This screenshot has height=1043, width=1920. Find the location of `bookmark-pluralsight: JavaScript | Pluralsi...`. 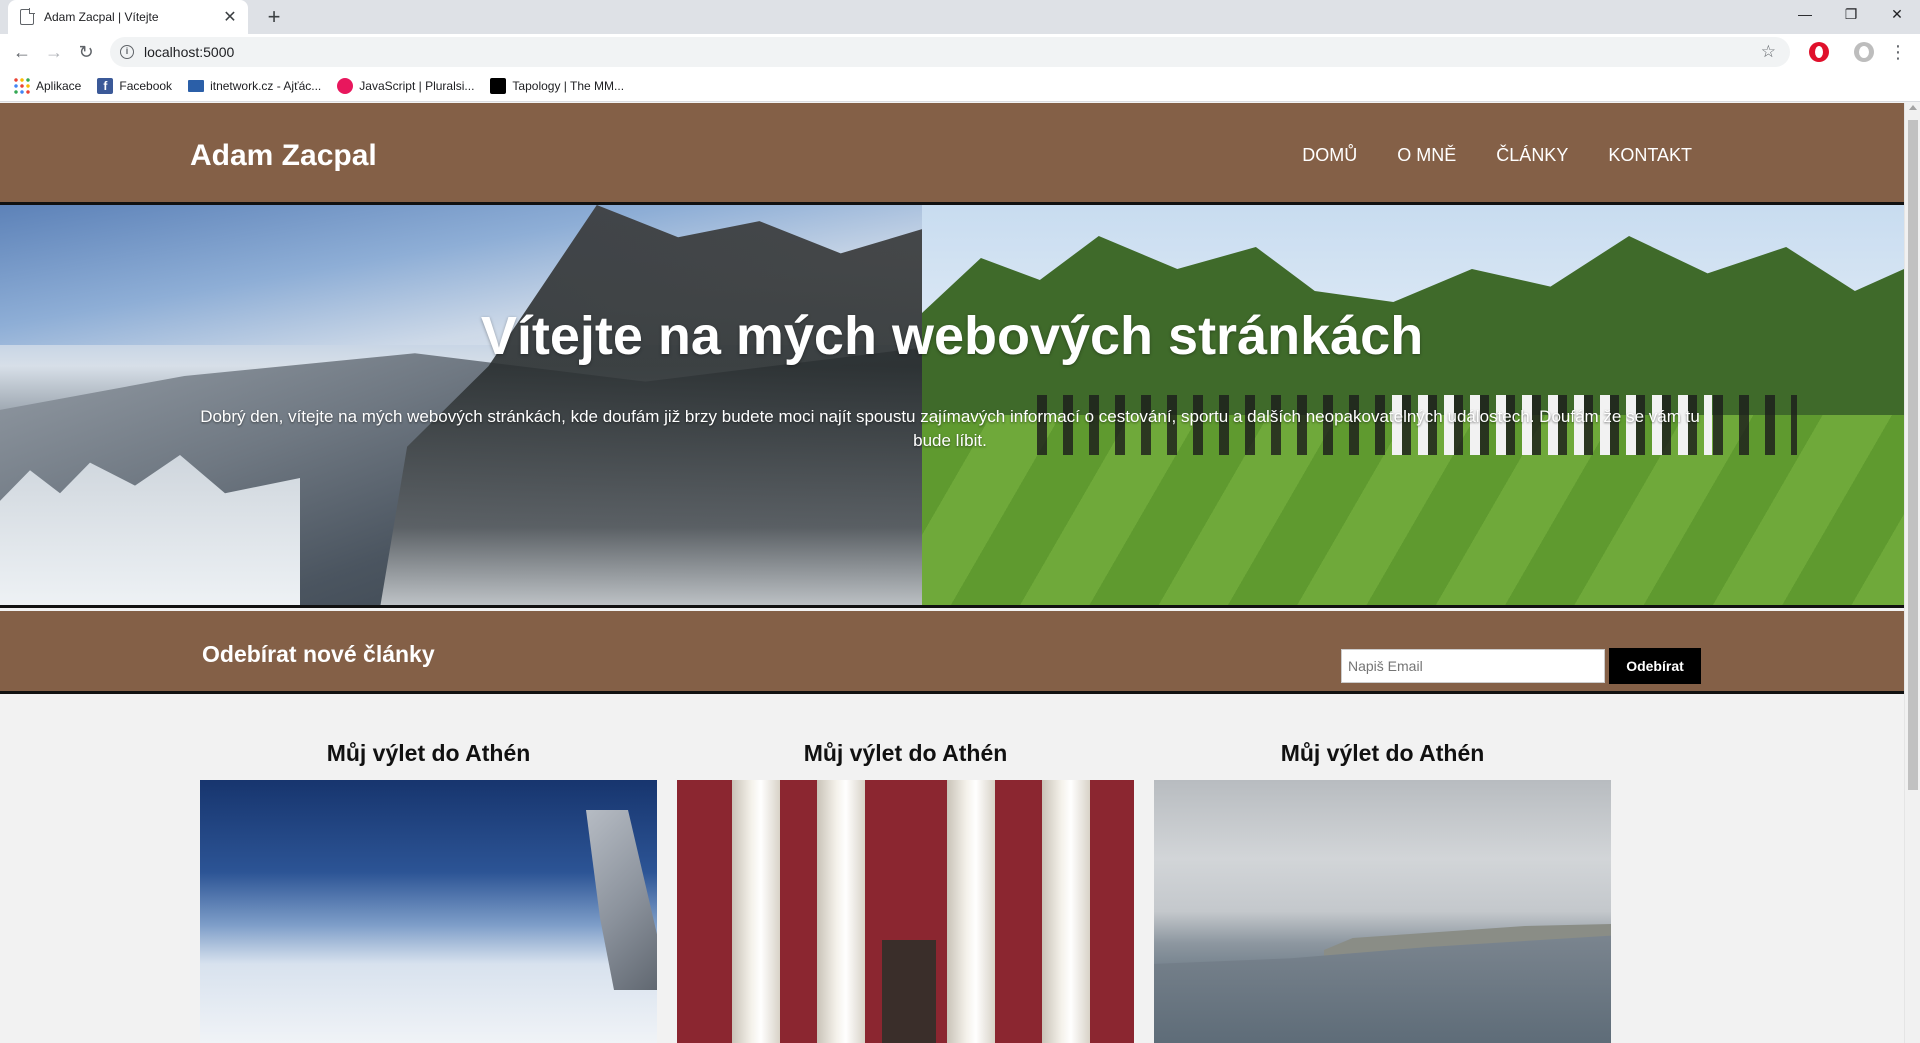

bookmark-pluralsight: JavaScript | Pluralsi... is located at coordinates (406, 85).